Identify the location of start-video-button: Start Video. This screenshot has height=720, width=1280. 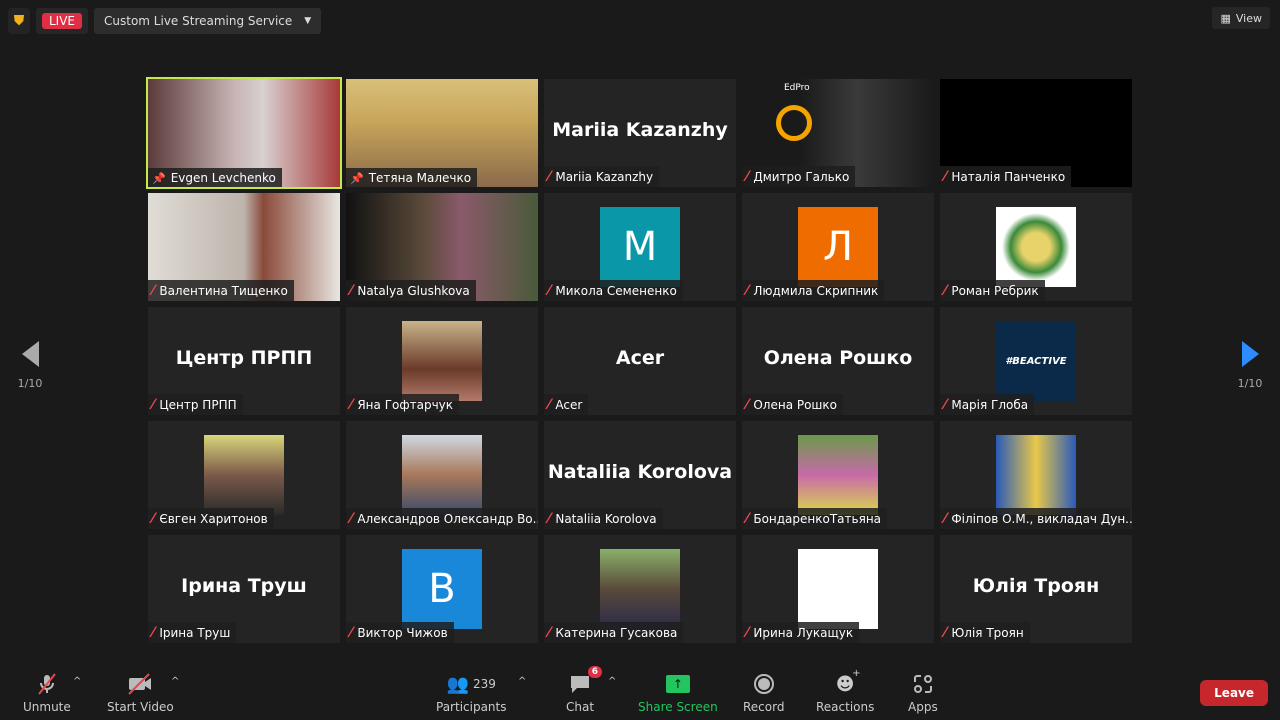
(140, 693).